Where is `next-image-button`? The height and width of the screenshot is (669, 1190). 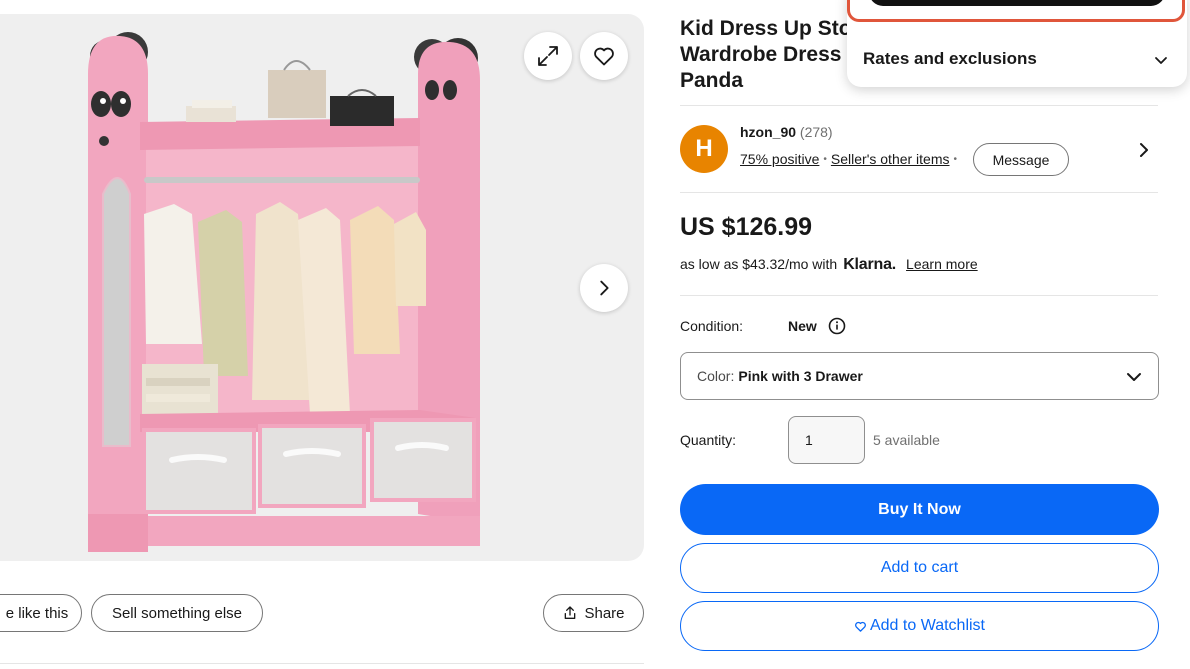 next-image-button is located at coordinates (604, 288).